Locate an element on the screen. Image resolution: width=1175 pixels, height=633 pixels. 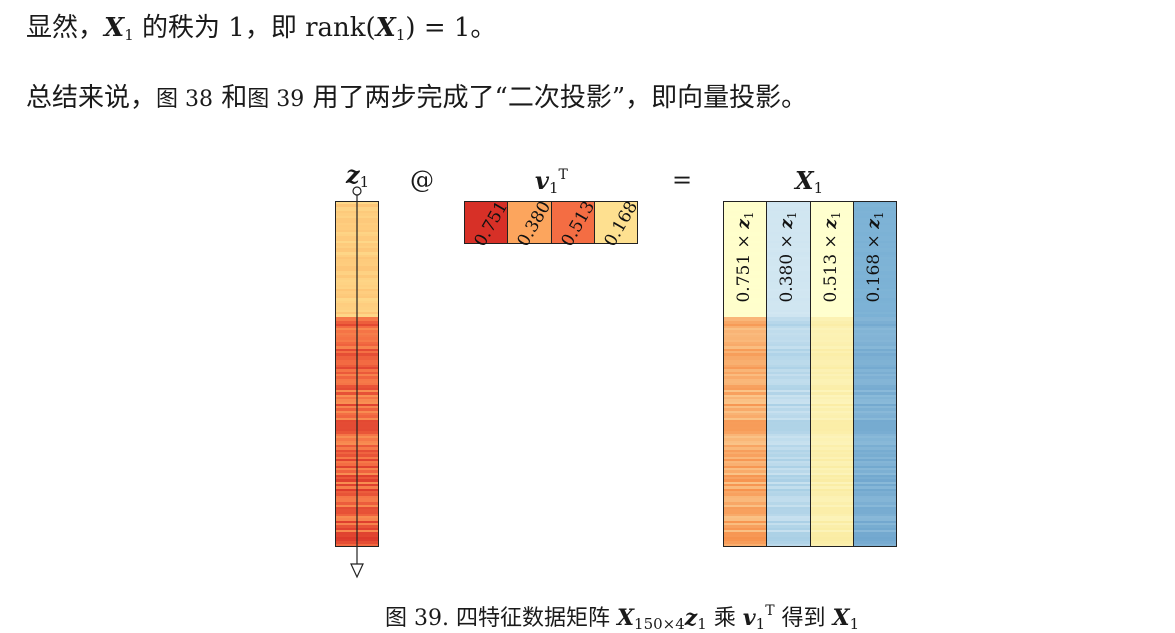
coefficient: 0.513 × is located at coordinates (830, 265).